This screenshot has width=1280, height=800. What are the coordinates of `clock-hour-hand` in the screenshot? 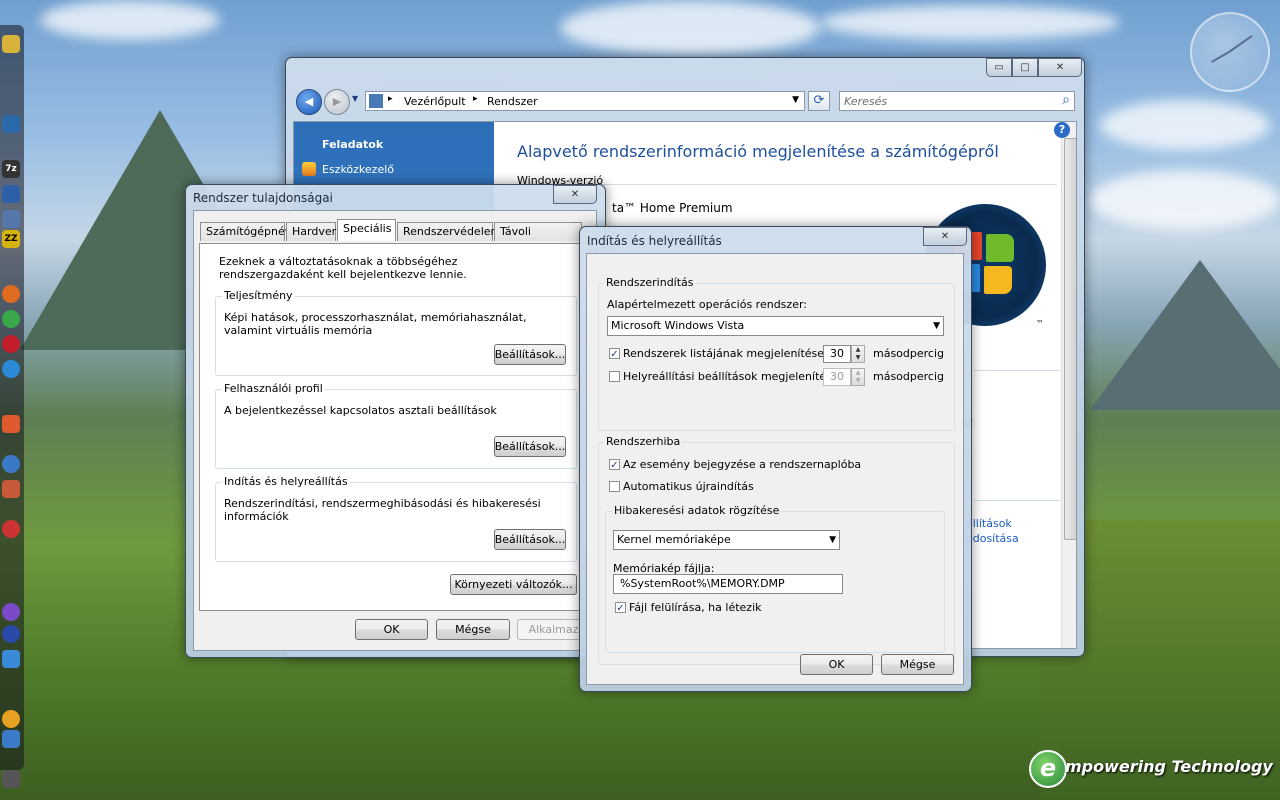 It's located at (1220, 57).